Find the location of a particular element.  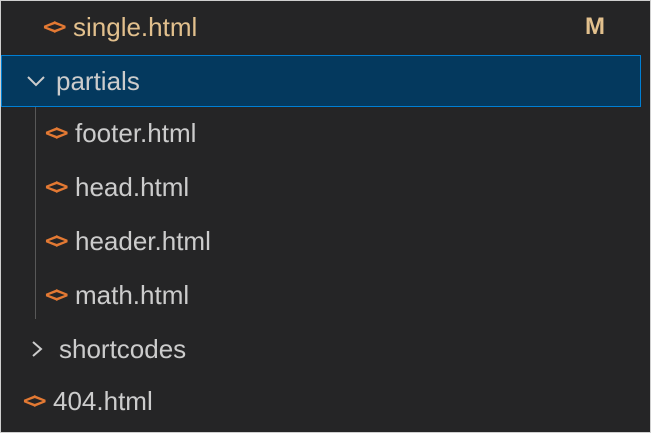

tree-item-header-html: <> header.html is located at coordinates (321, 241).